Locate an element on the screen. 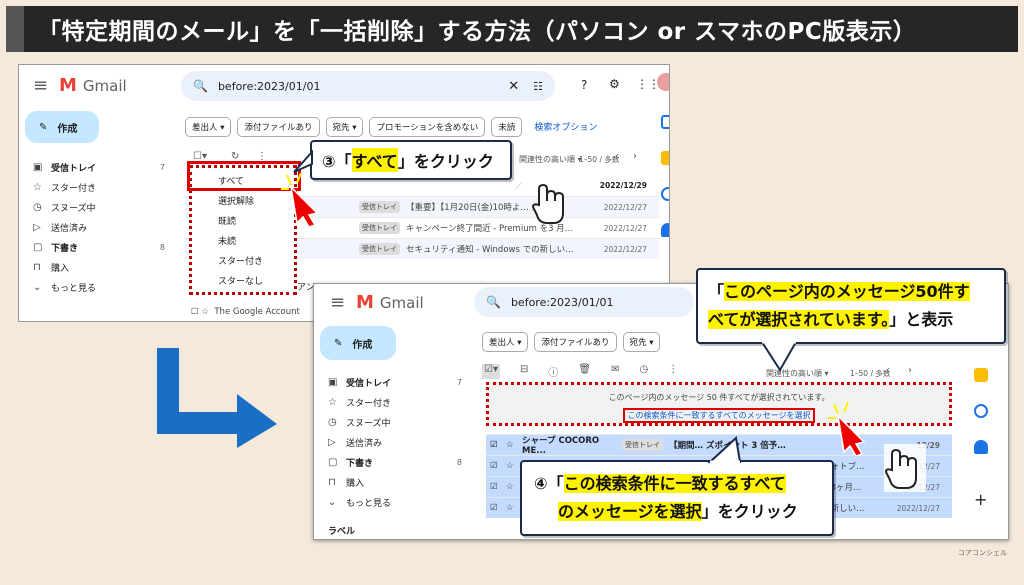 The image size is (1024, 585). draft-count: 8 is located at coordinates (459, 462).